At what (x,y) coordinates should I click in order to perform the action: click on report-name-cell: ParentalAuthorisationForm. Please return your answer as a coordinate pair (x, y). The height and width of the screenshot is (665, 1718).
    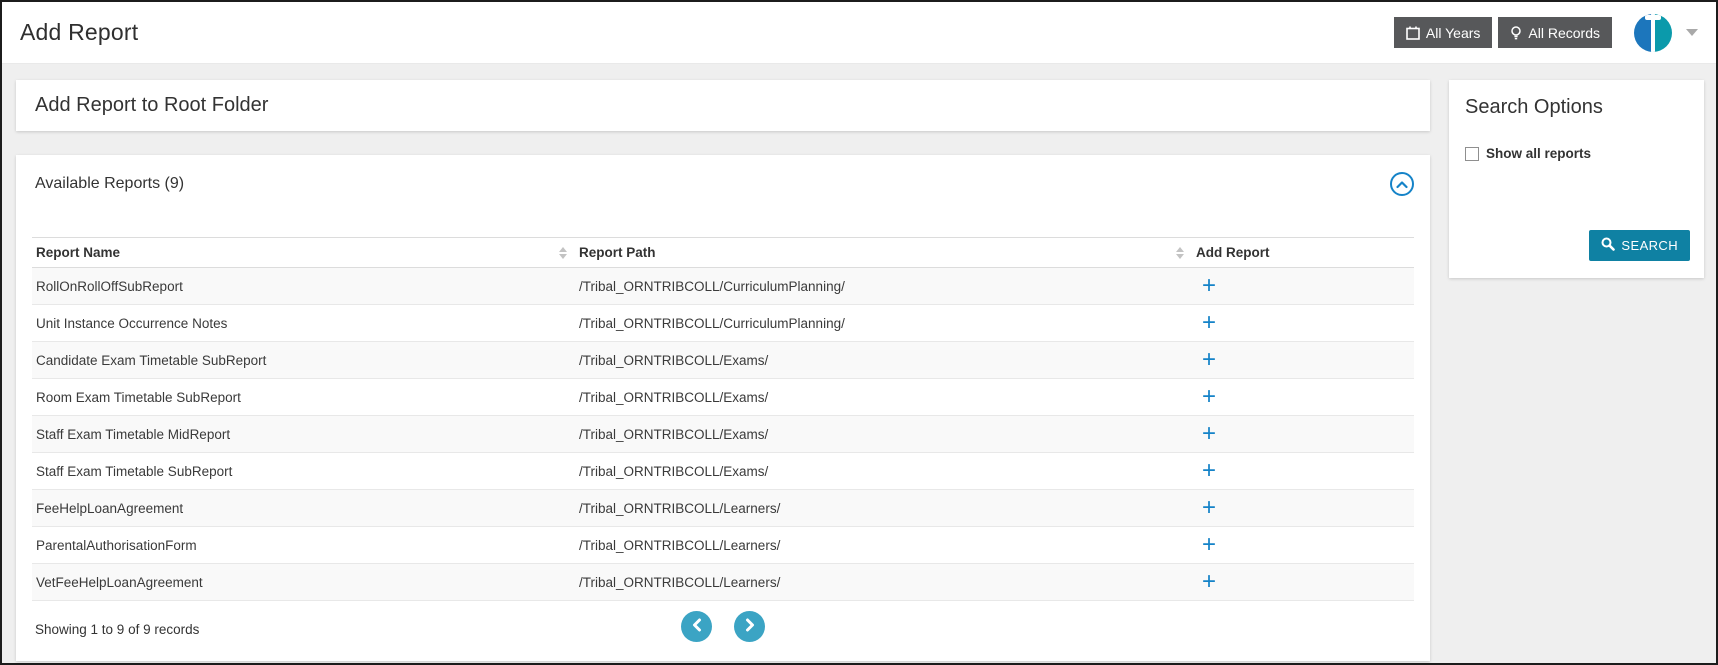
    Looking at the image, I should click on (303, 545).